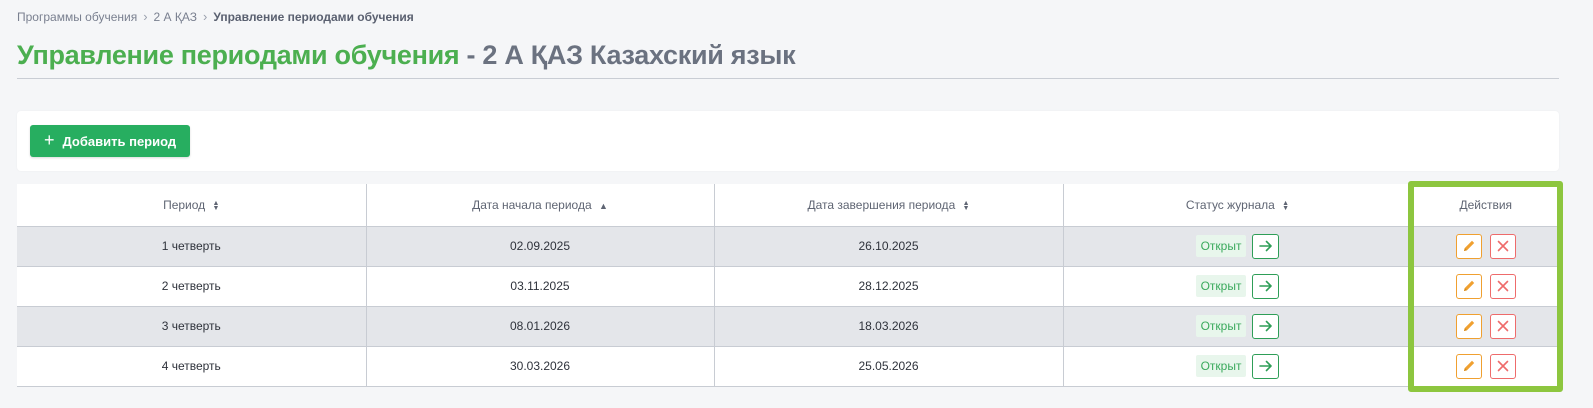 The width and height of the screenshot is (1593, 408). I want to click on cell-period: 2 четверть, so click(192, 286).